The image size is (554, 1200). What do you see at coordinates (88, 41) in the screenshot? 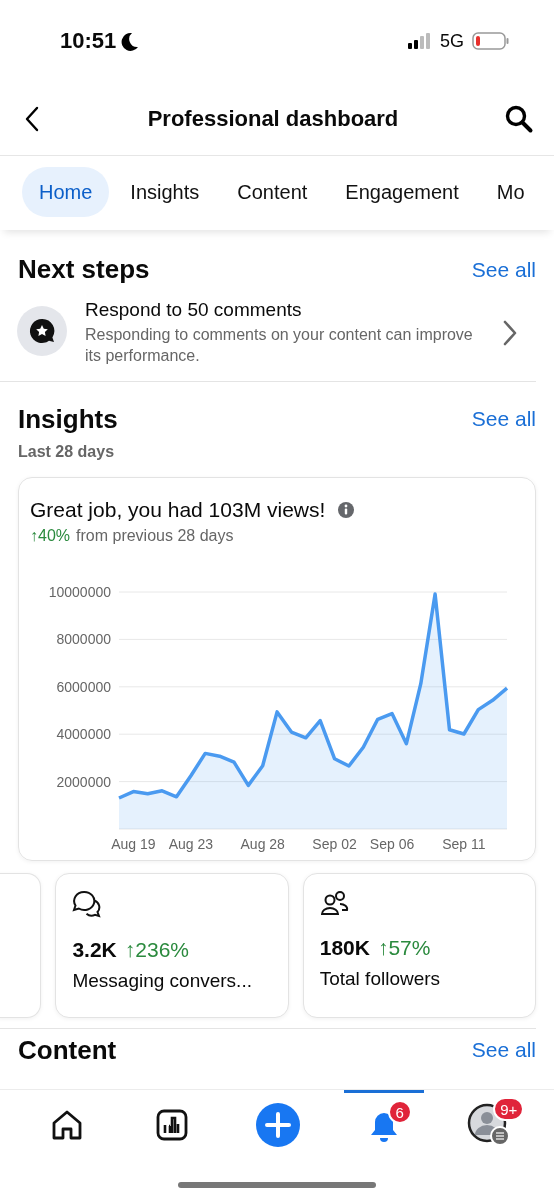
I see `status-time: 10:51` at bounding box center [88, 41].